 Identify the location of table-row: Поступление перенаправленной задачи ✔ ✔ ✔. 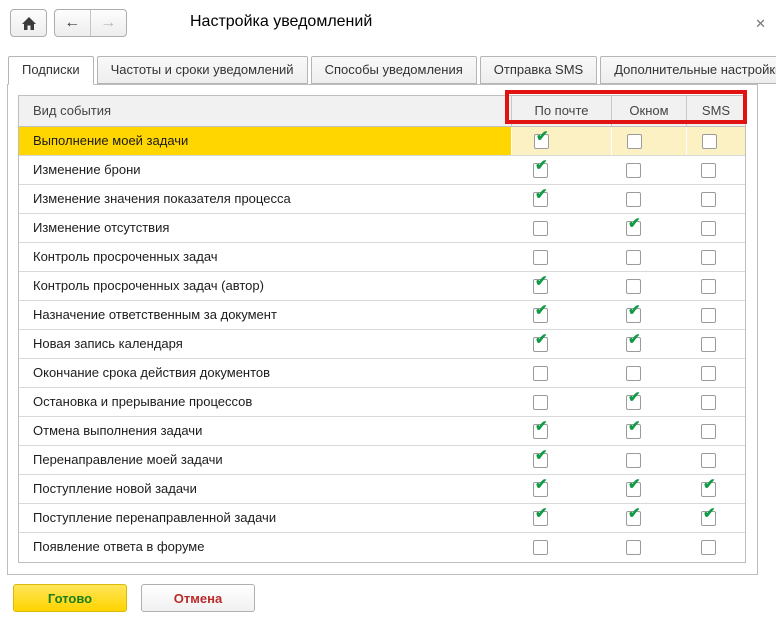
(382, 518).